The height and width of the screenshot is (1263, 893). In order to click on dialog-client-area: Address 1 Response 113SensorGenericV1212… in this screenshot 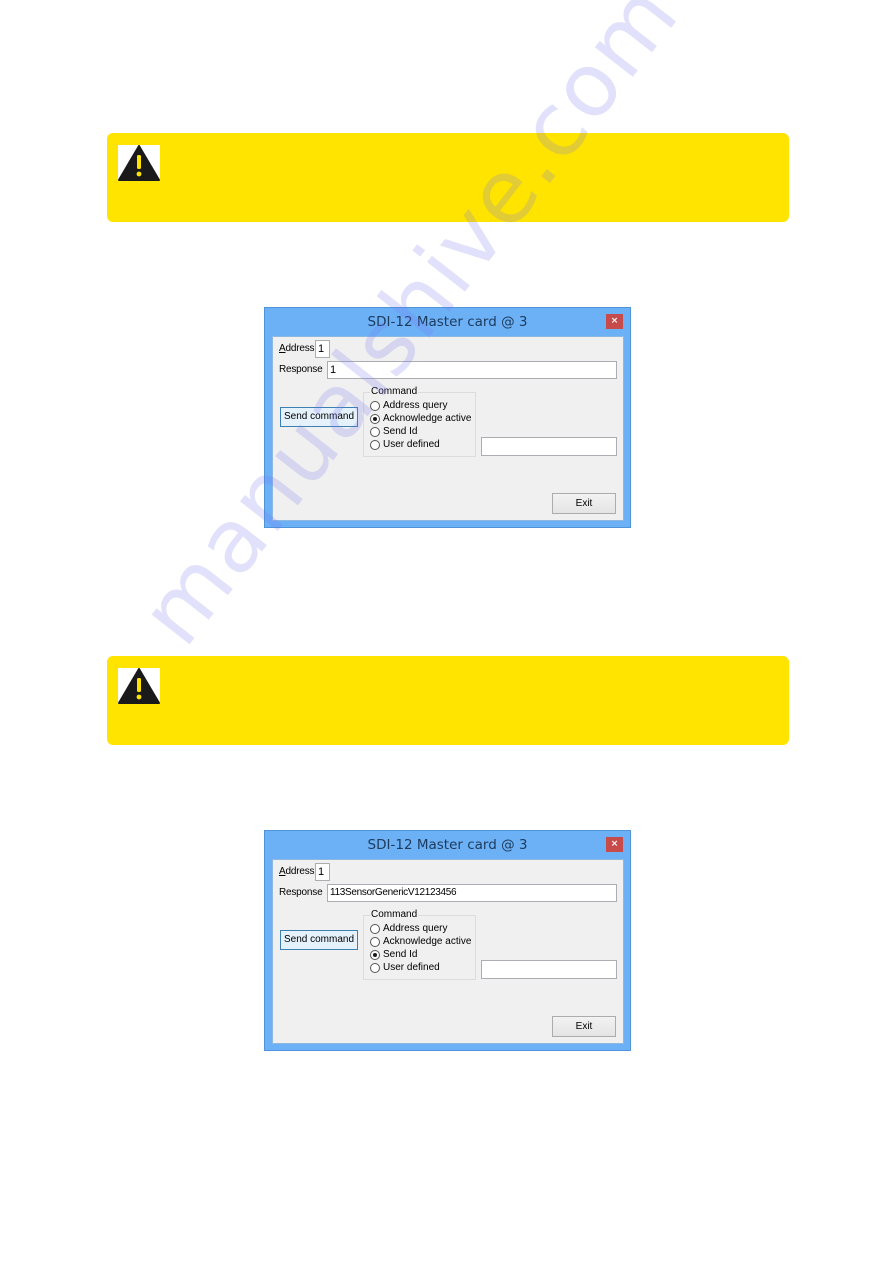, I will do `click(448, 951)`.